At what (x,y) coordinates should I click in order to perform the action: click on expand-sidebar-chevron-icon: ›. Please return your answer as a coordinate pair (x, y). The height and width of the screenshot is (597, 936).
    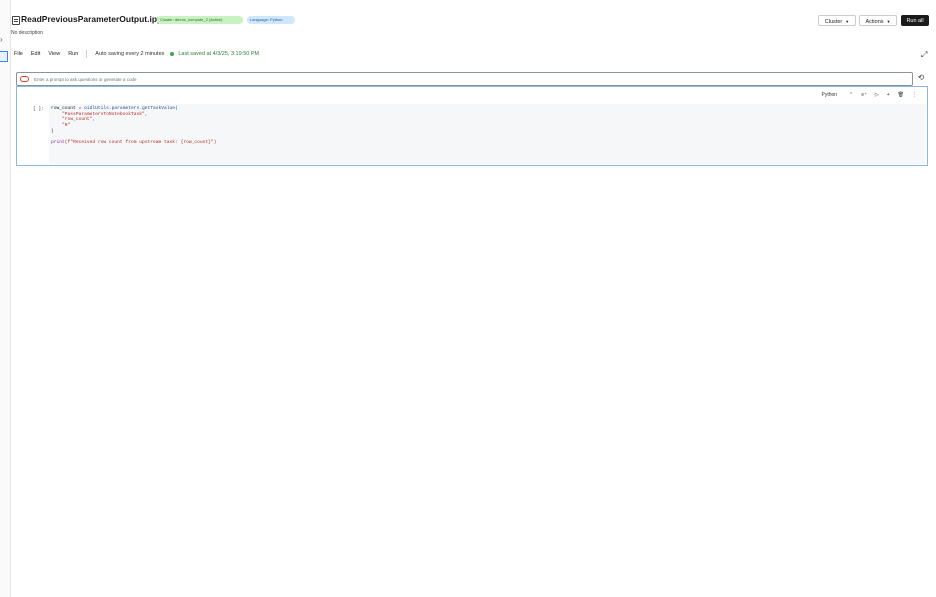
    Looking at the image, I should click on (1, 40).